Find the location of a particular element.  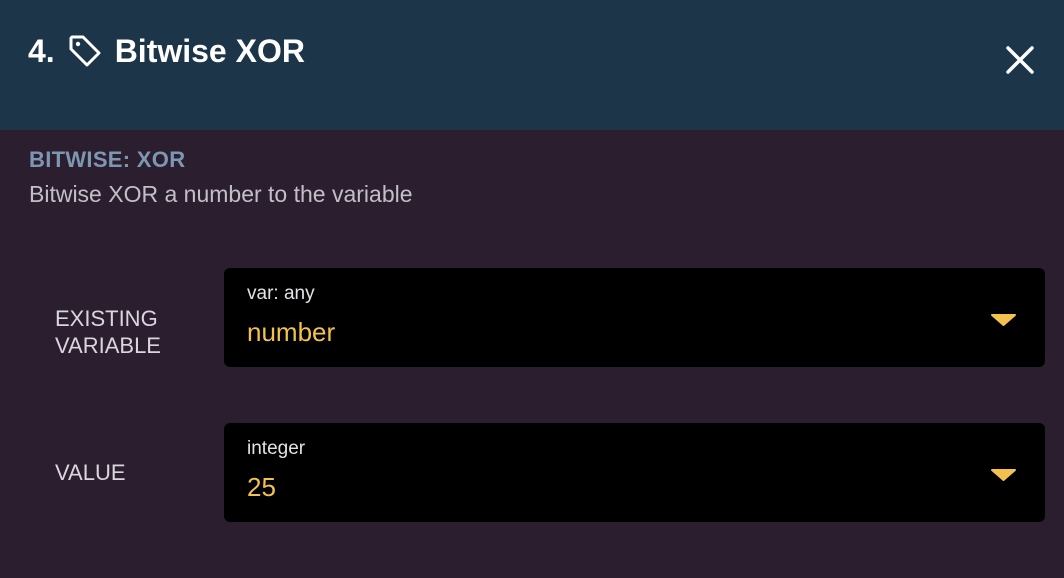

value-type: integer is located at coordinates (276, 448).